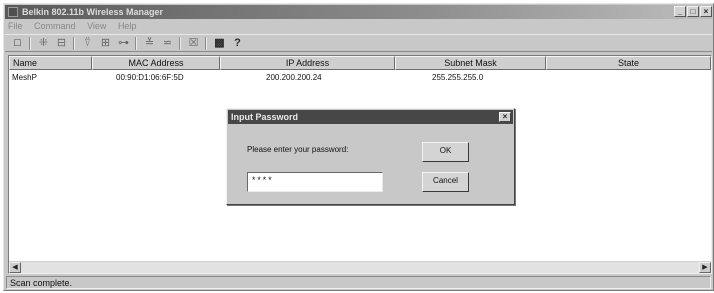  I want to click on column-header-state: State, so click(628, 63).